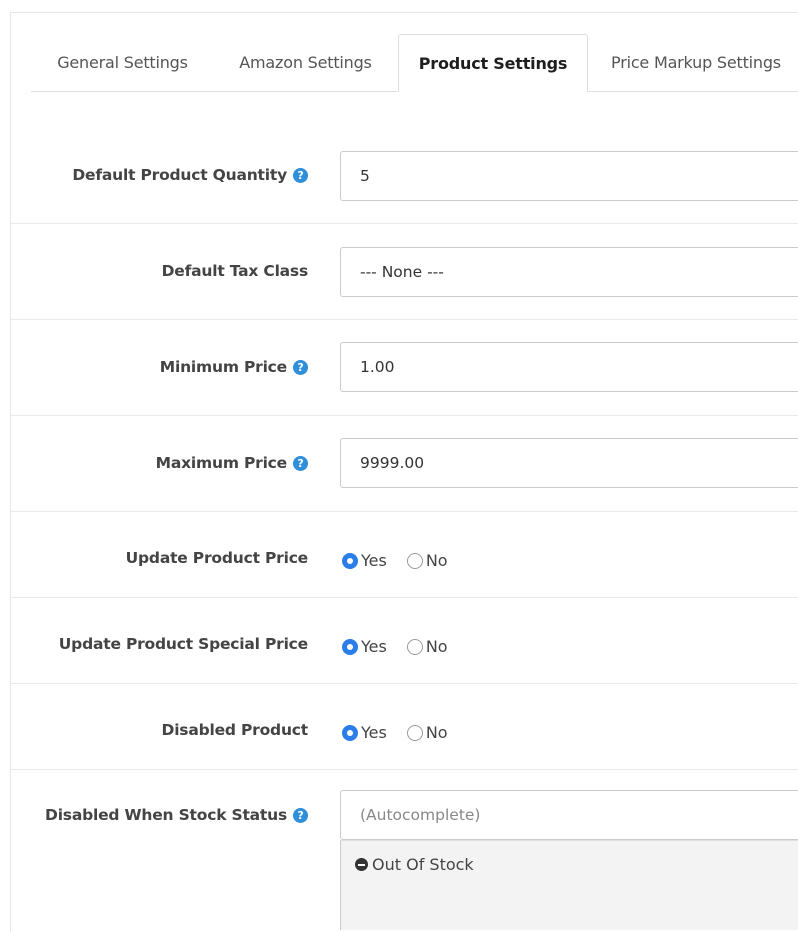 The width and height of the screenshot is (798, 932). Describe the element at coordinates (374, 646) in the screenshot. I see `update-special-price-yes-label: Yes` at that location.